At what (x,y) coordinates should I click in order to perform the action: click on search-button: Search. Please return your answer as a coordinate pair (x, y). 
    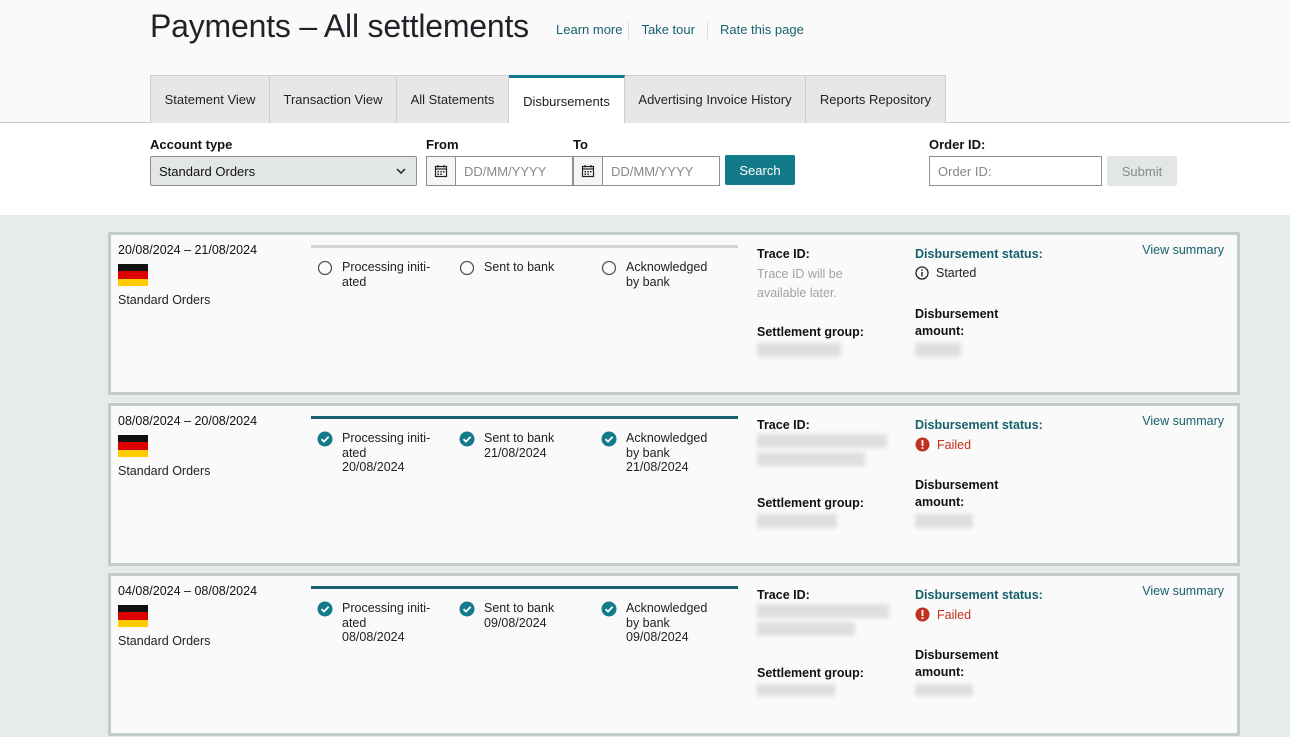
    Looking at the image, I should click on (760, 170).